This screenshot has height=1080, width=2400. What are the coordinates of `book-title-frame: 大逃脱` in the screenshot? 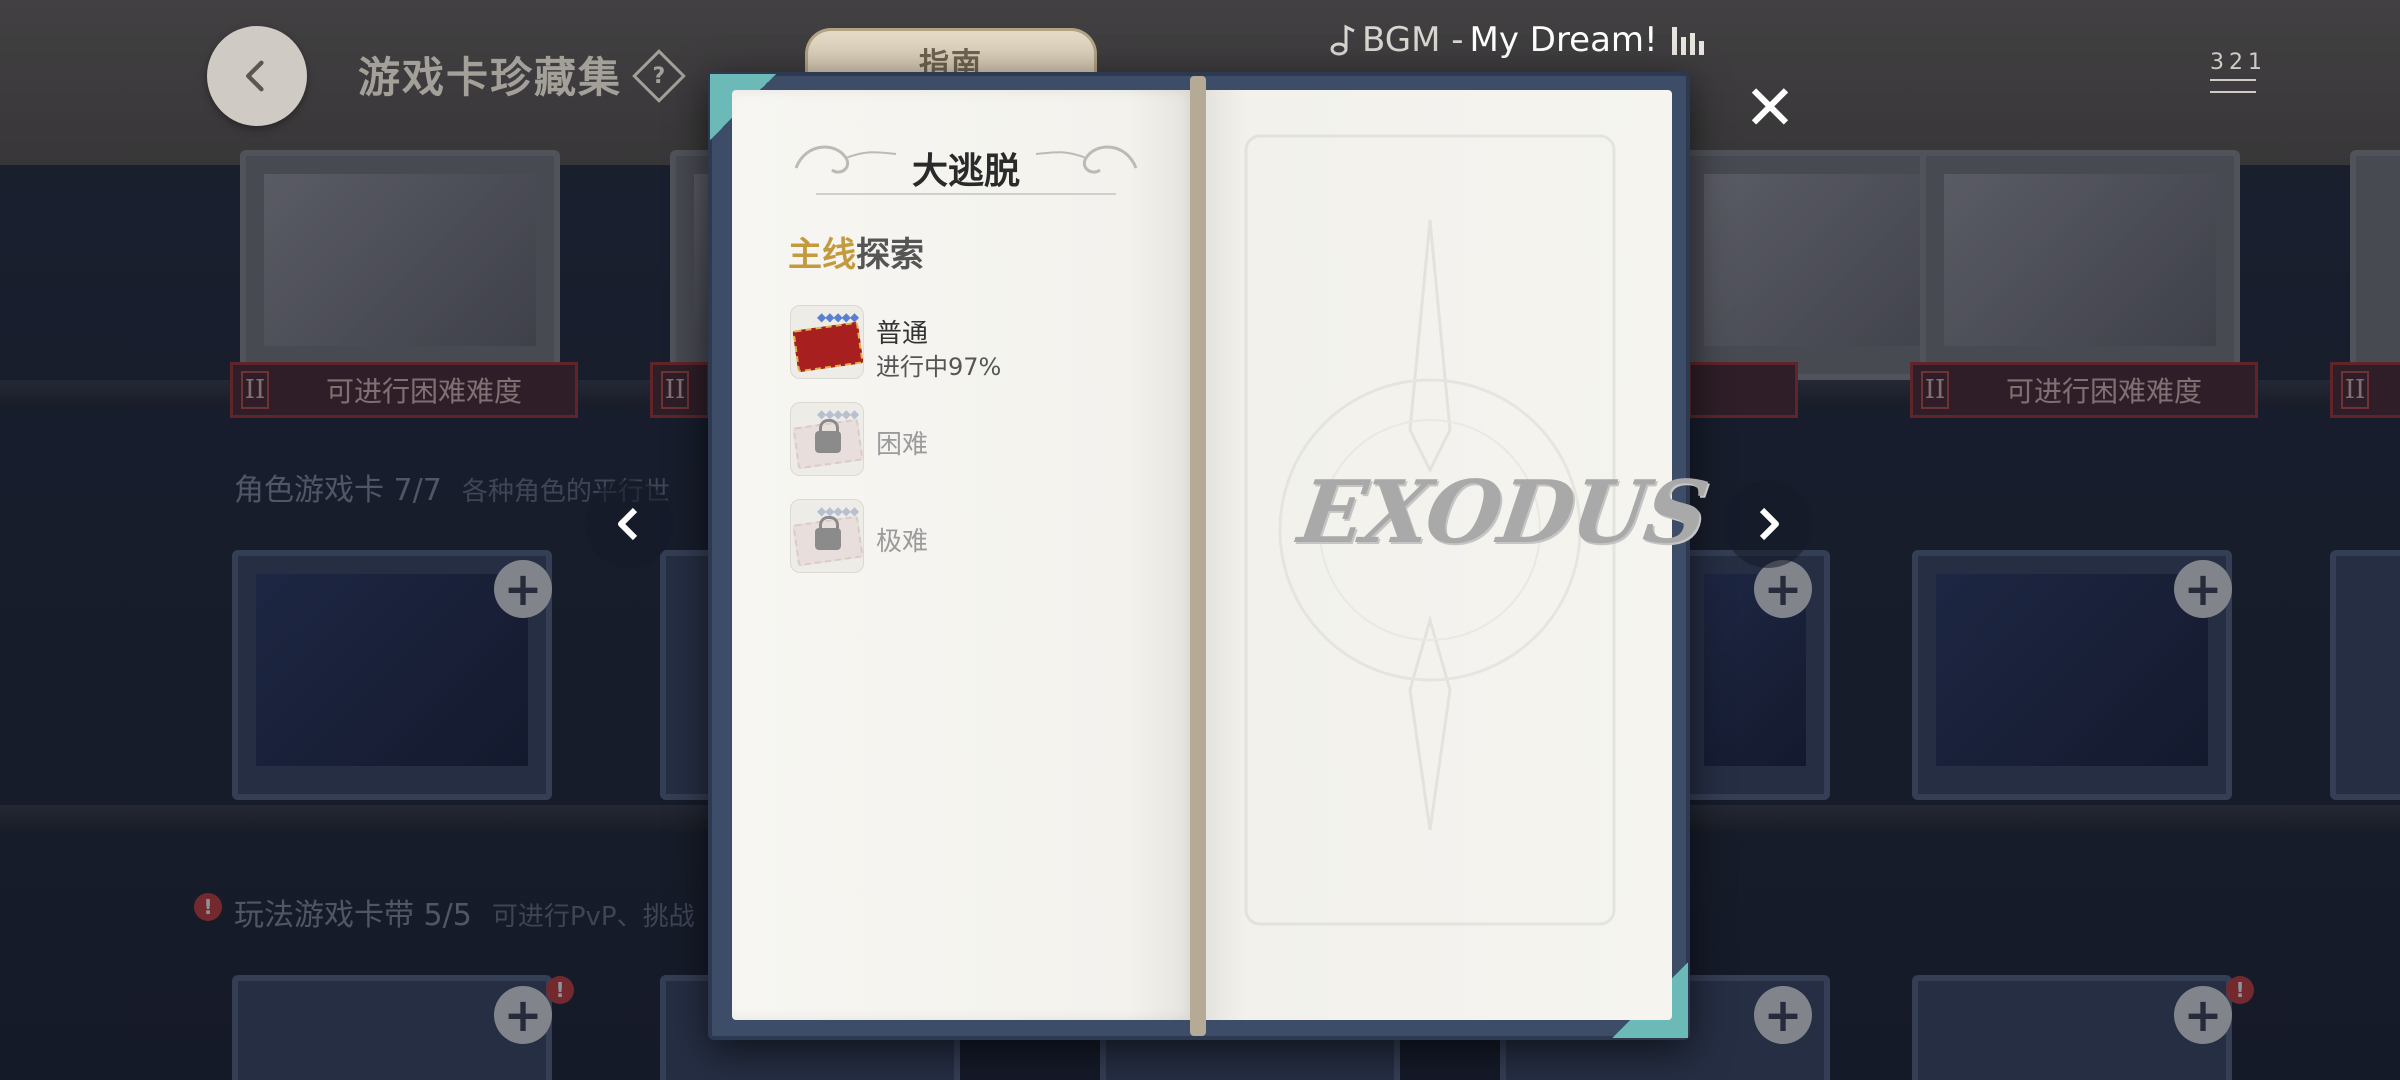 It's located at (966, 168).